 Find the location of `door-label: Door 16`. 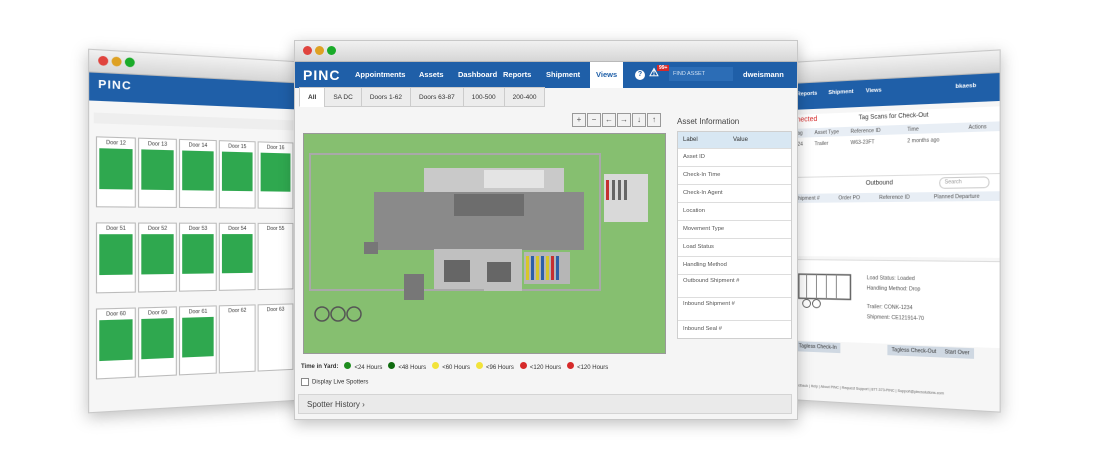

door-label: Door 16 is located at coordinates (276, 147).